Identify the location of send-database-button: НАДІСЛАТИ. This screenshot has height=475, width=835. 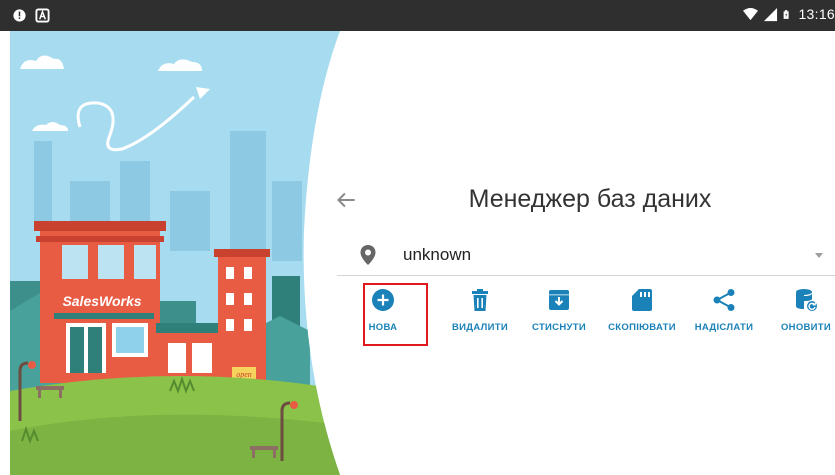
(724, 312).